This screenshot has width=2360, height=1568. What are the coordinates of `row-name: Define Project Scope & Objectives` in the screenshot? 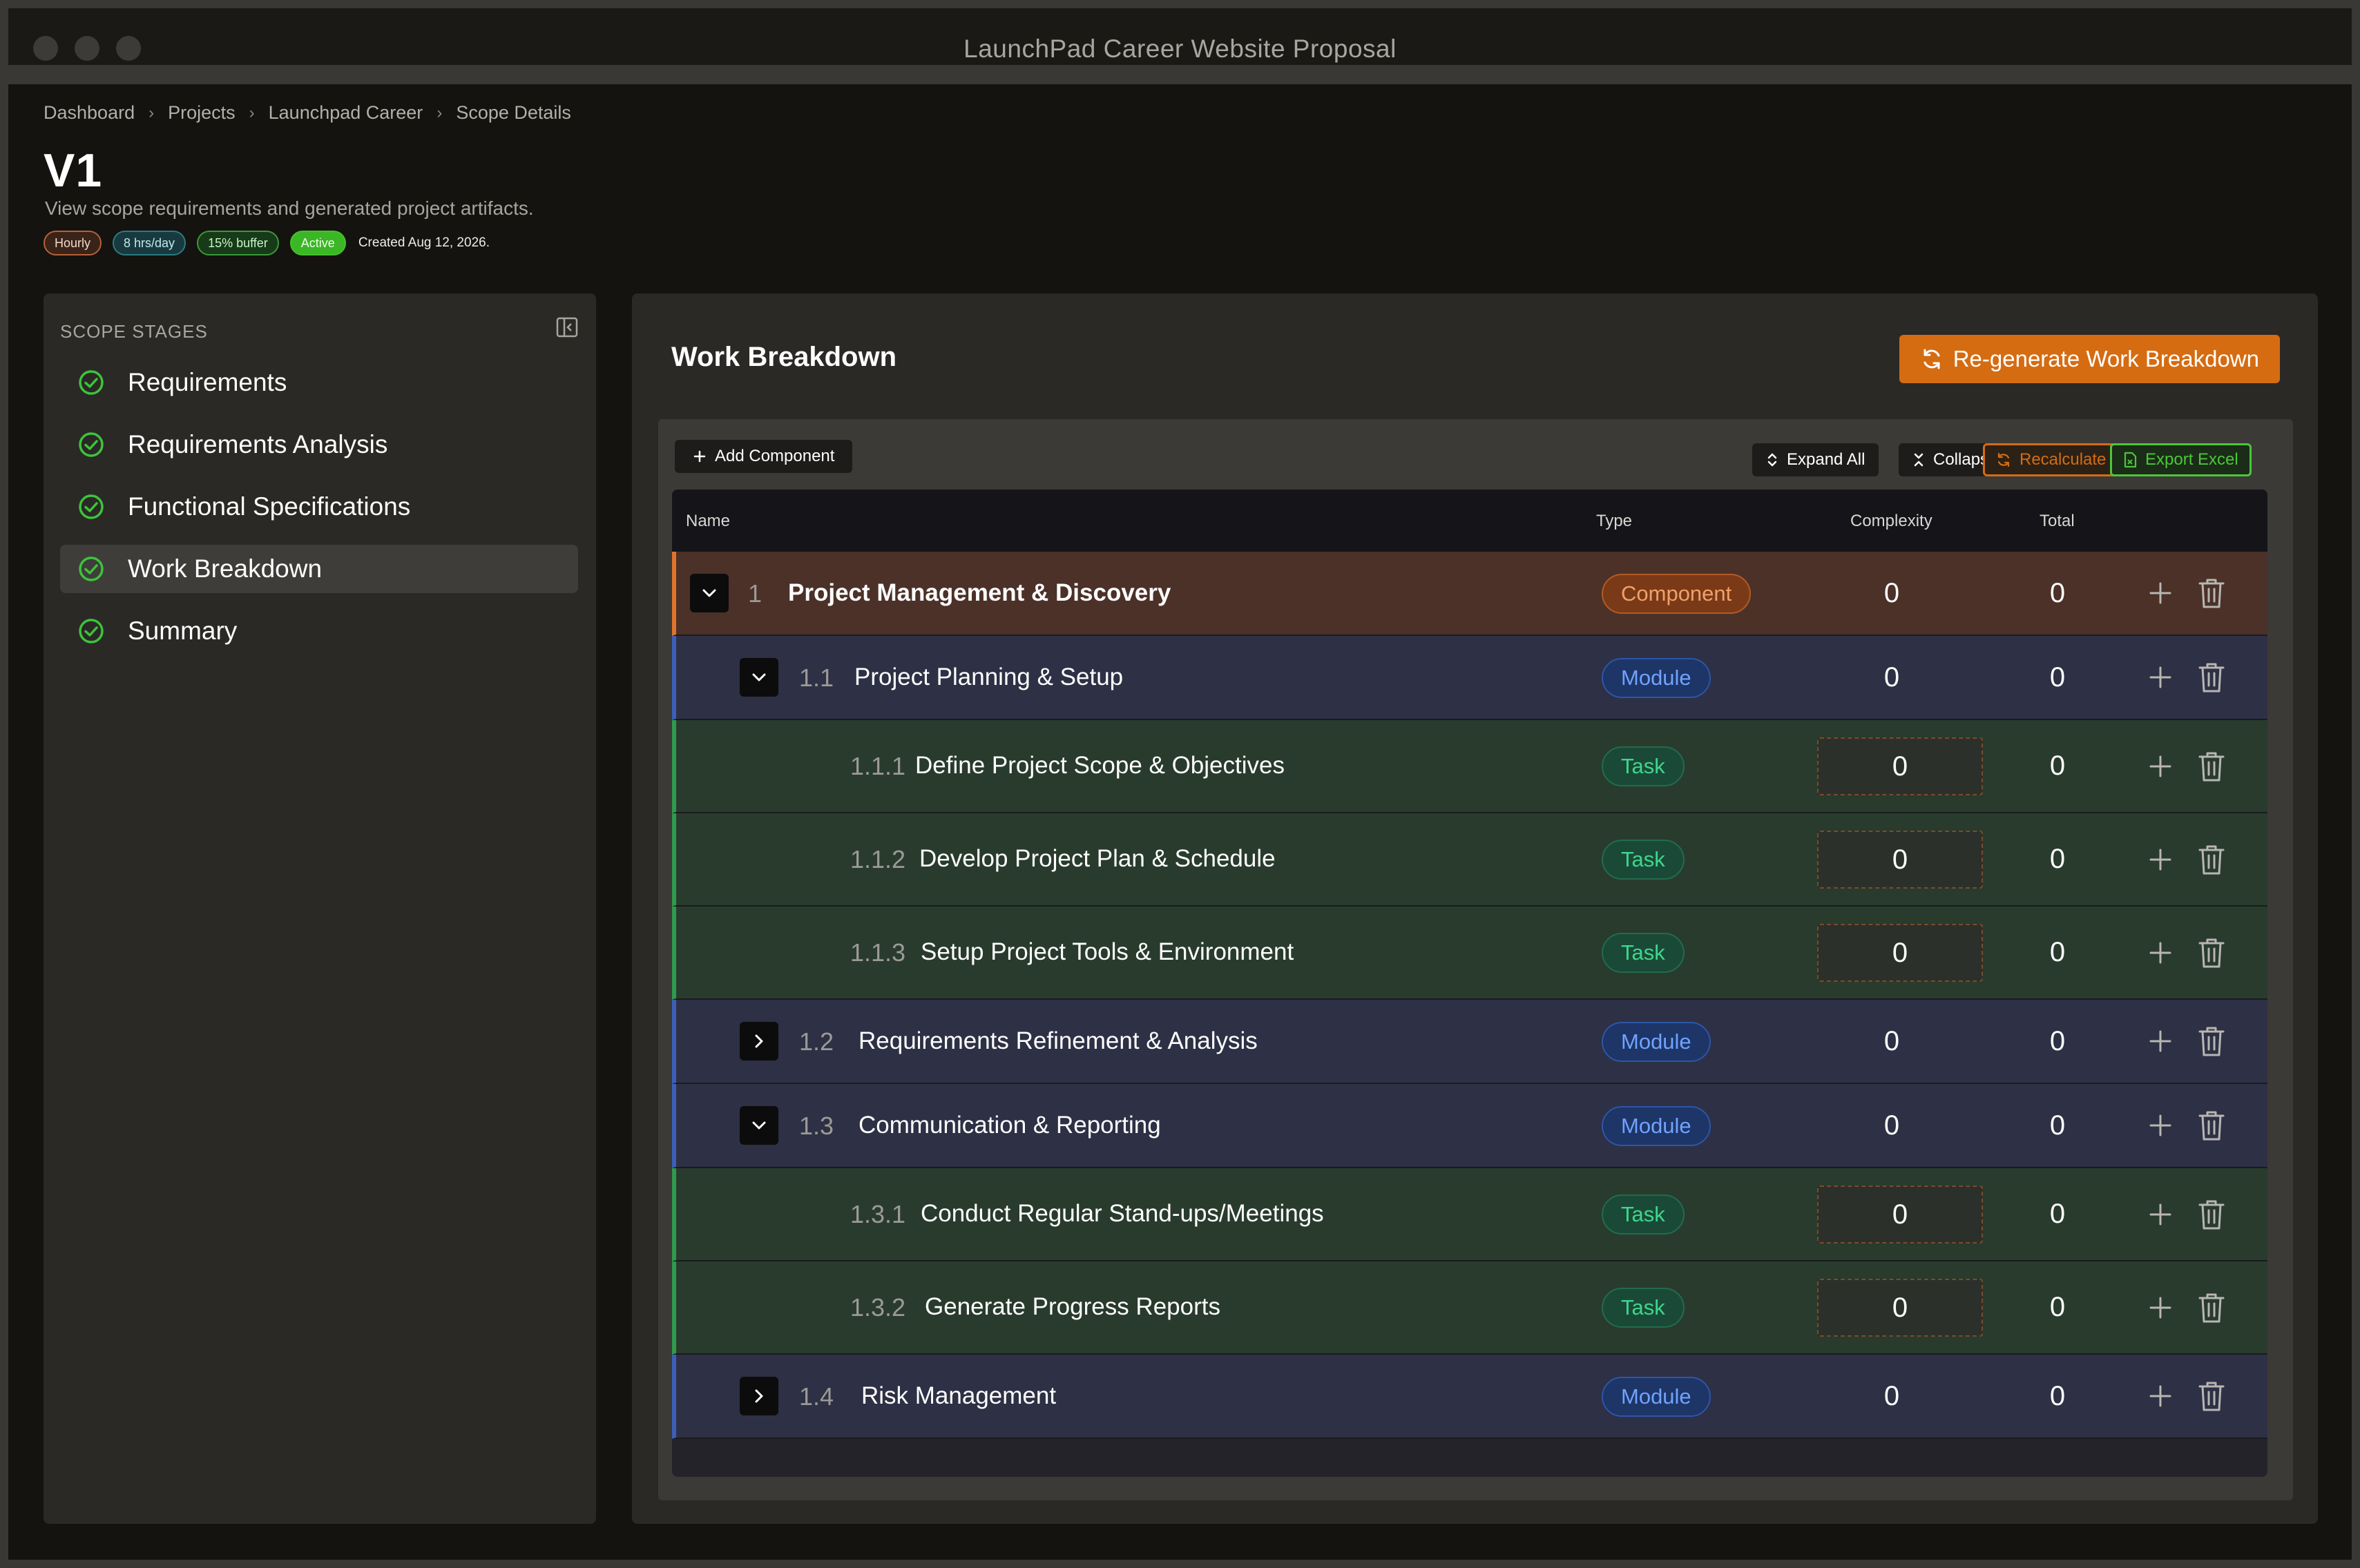 It's located at (1100, 766).